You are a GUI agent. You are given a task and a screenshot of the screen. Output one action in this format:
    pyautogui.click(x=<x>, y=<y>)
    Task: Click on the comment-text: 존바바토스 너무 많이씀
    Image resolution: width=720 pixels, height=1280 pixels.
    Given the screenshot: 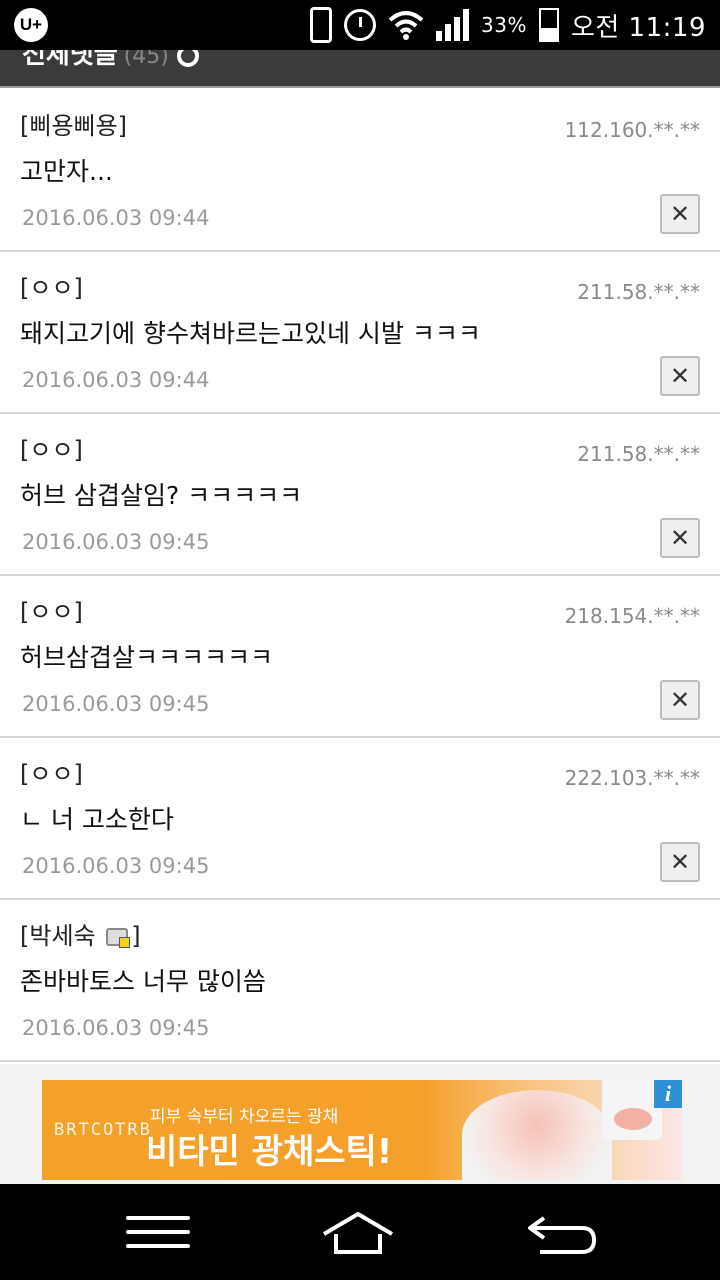 What is the action you would take?
    pyautogui.click(x=143, y=981)
    